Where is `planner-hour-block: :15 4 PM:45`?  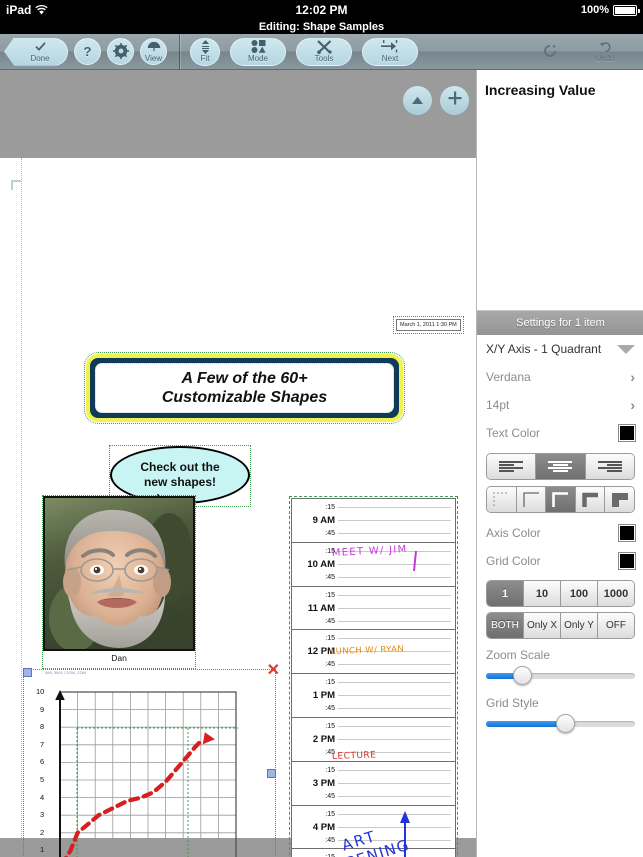
planner-hour-block: :15 4 PM:45 is located at coordinates (373, 828).